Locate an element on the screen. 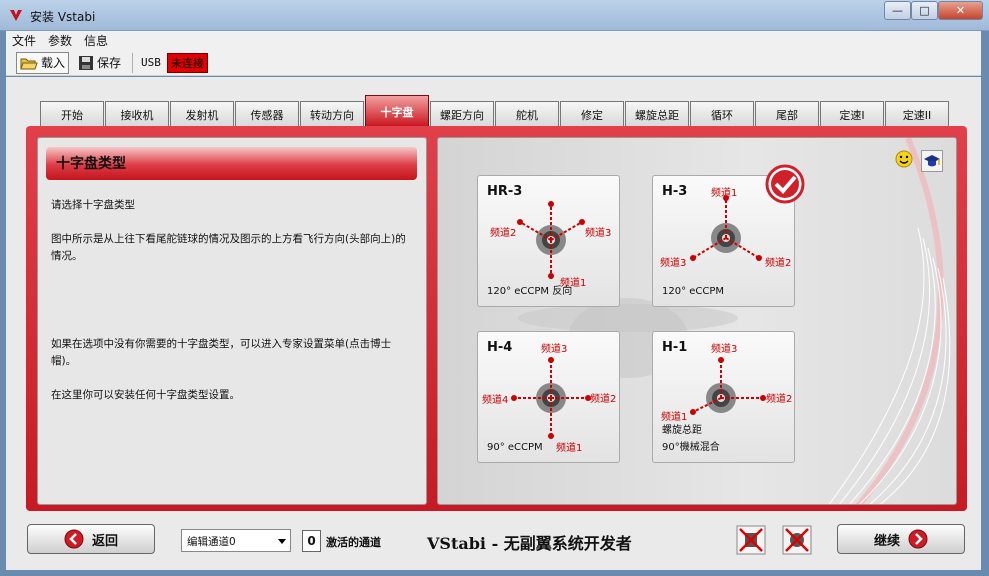 The image size is (989, 576). expert-doctor-hat-icon is located at coordinates (932, 161).